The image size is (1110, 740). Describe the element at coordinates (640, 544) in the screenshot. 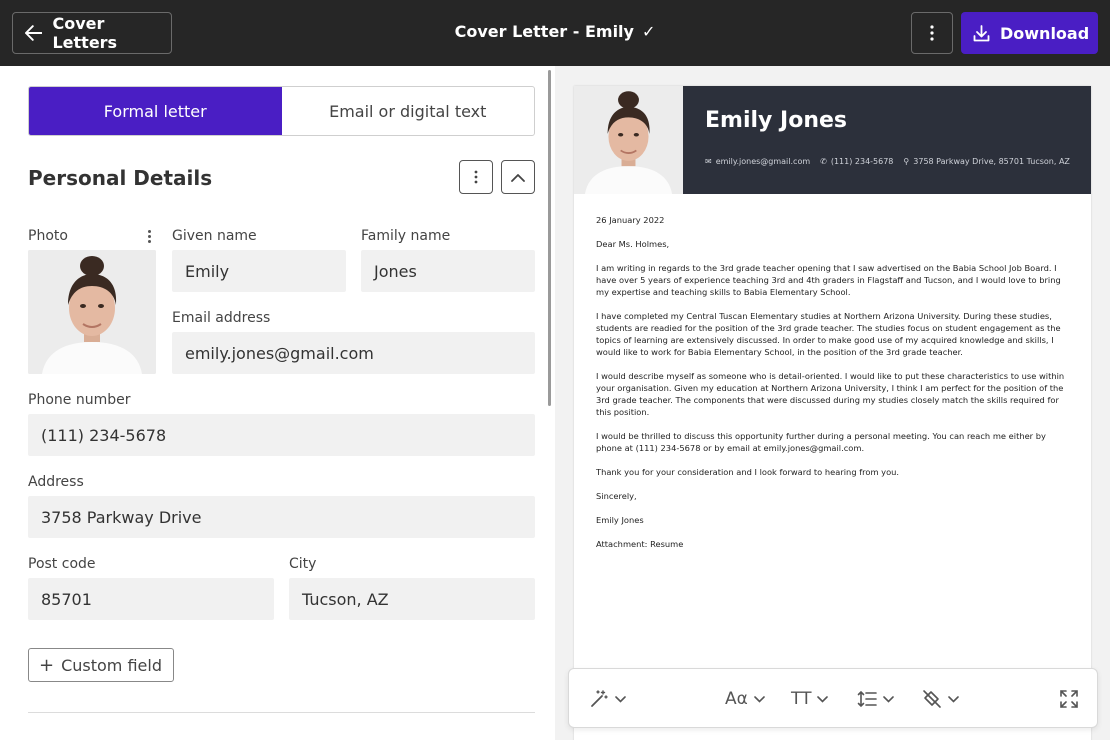

I see `letter-attachment: Attachment: Resume` at that location.